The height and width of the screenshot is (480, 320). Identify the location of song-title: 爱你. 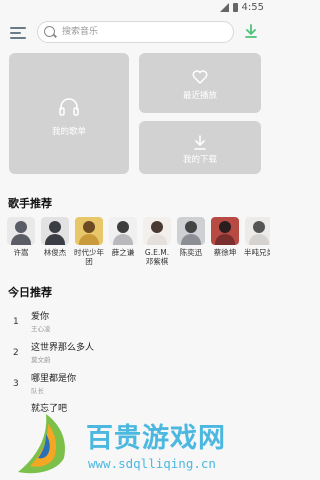
(40, 317).